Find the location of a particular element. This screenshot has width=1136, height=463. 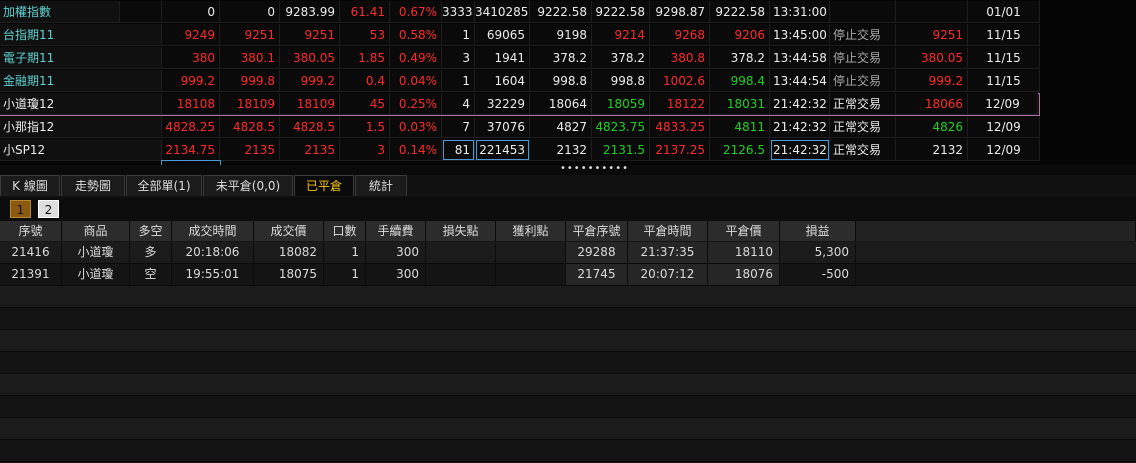

quote-total-vol: 69065 is located at coordinates (502, 35).